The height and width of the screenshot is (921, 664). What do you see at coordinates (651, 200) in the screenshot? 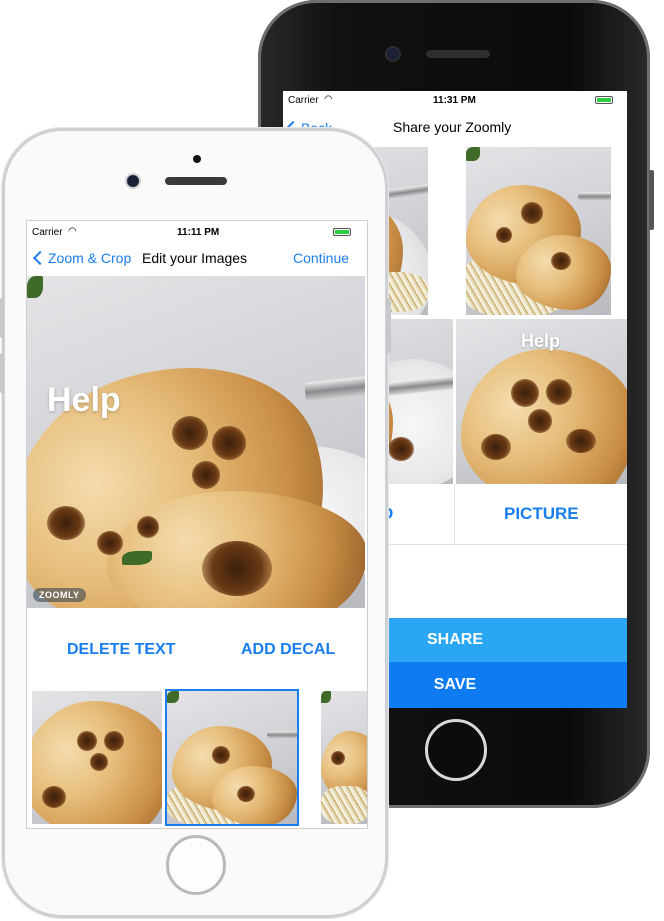
I see `back-side-button` at bounding box center [651, 200].